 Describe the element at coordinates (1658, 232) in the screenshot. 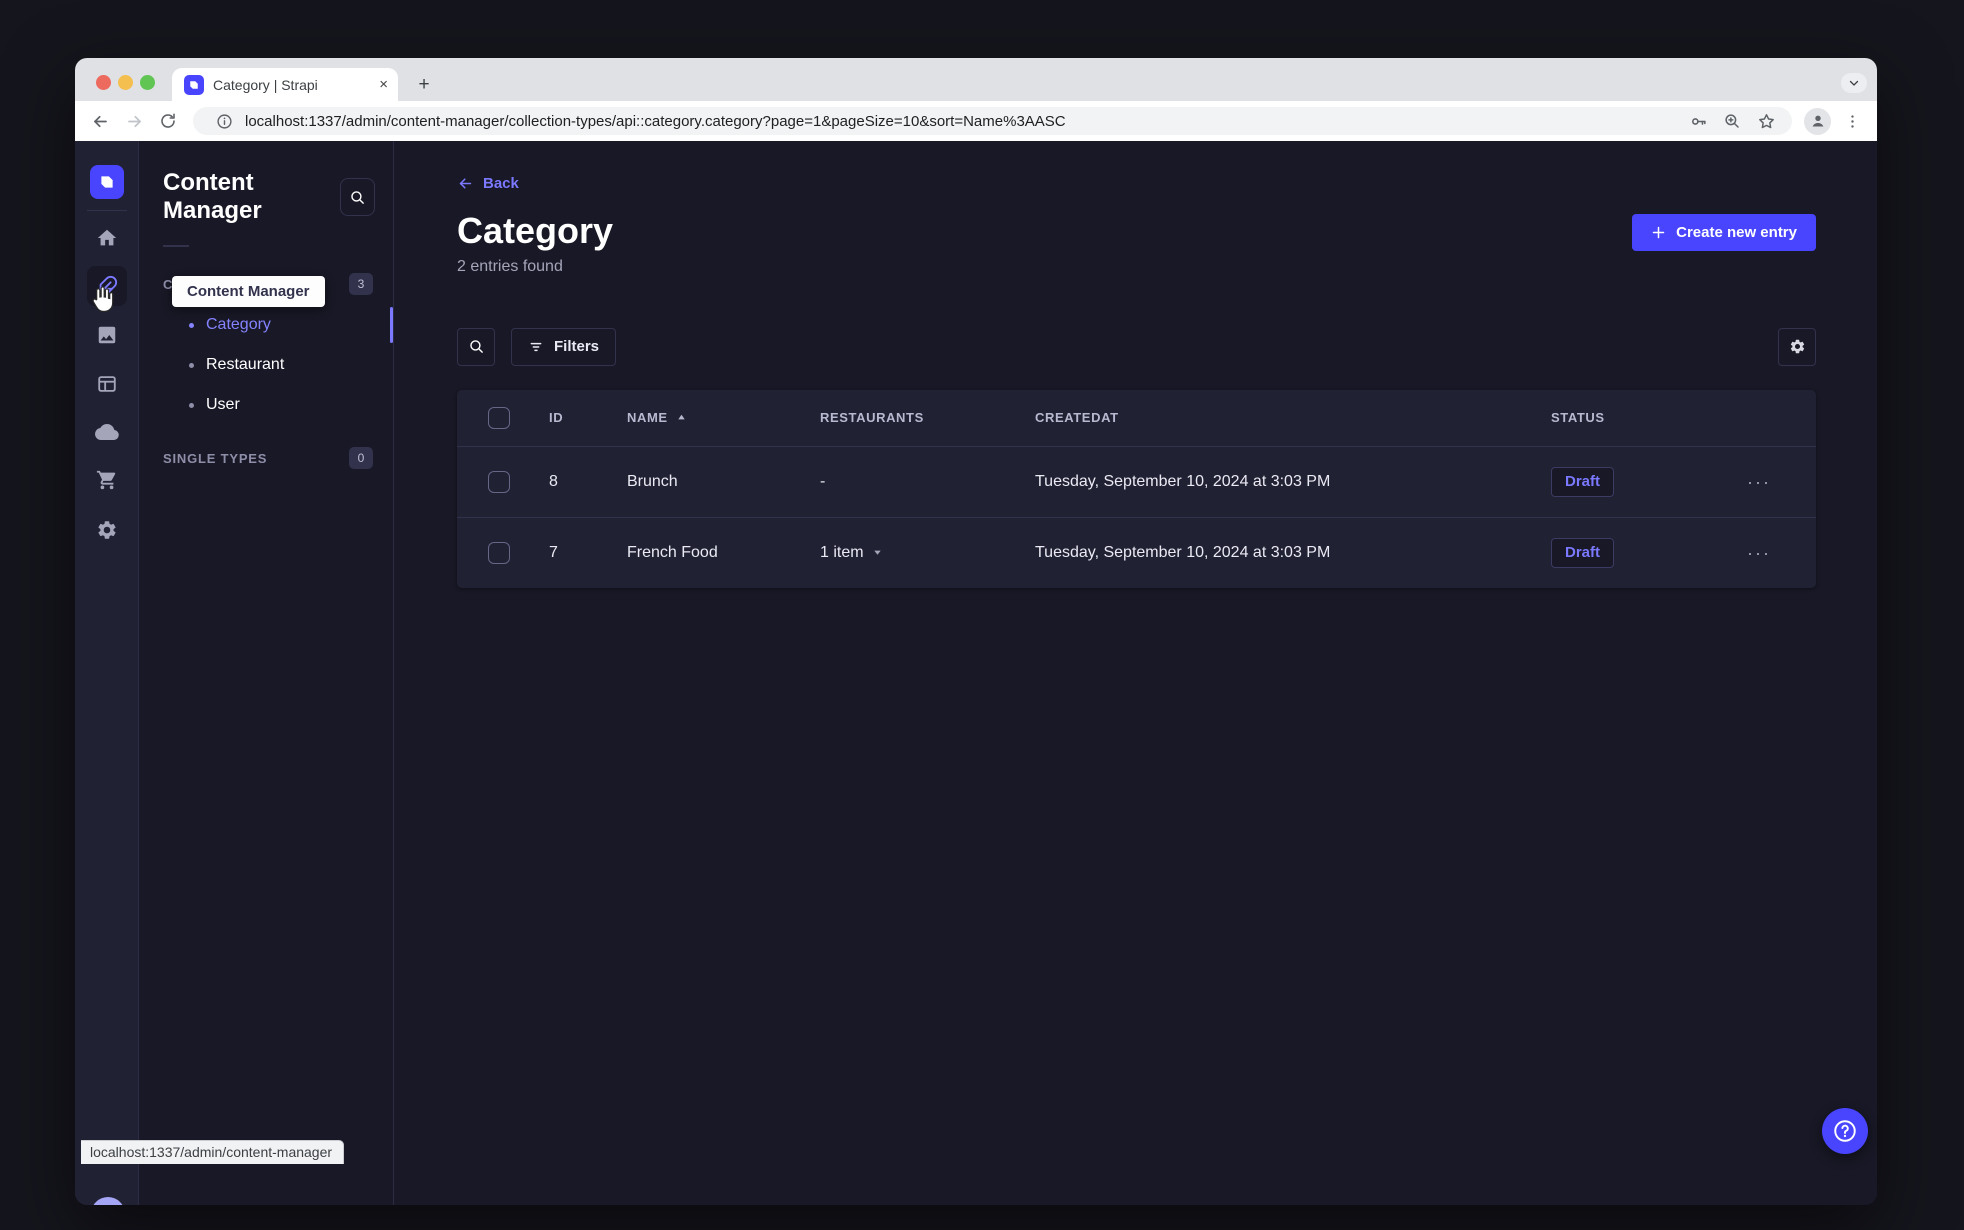

I see `plus-icon` at that location.